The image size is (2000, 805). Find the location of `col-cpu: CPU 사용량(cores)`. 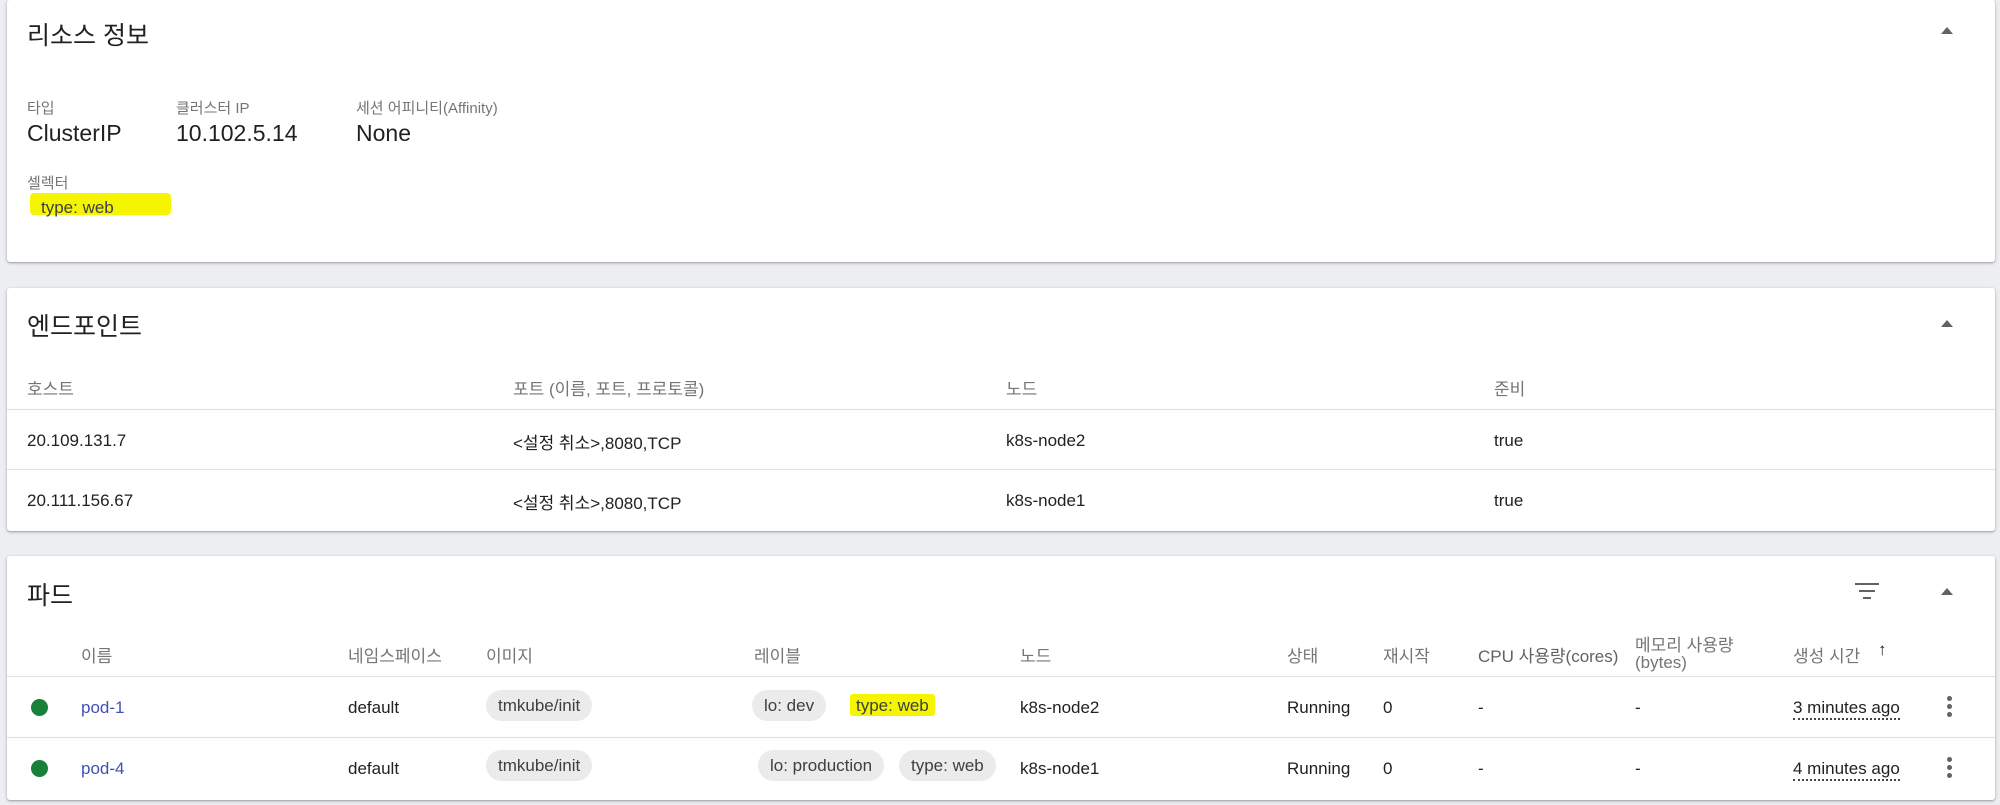

col-cpu: CPU 사용량(cores) is located at coordinates (1548, 654).